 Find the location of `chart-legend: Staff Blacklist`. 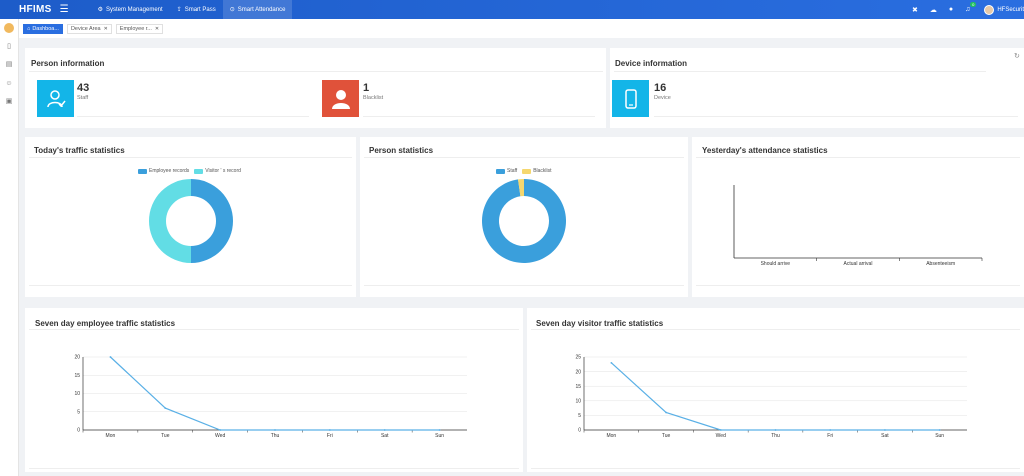

chart-legend: Staff Blacklist is located at coordinates (526, 171).